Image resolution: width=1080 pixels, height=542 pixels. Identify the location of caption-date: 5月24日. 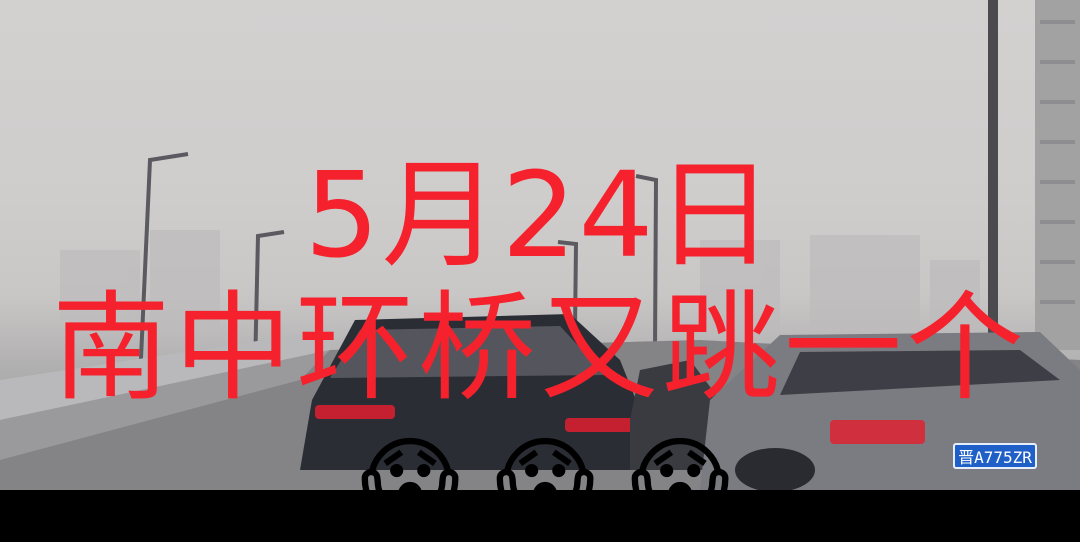
(540, 215).